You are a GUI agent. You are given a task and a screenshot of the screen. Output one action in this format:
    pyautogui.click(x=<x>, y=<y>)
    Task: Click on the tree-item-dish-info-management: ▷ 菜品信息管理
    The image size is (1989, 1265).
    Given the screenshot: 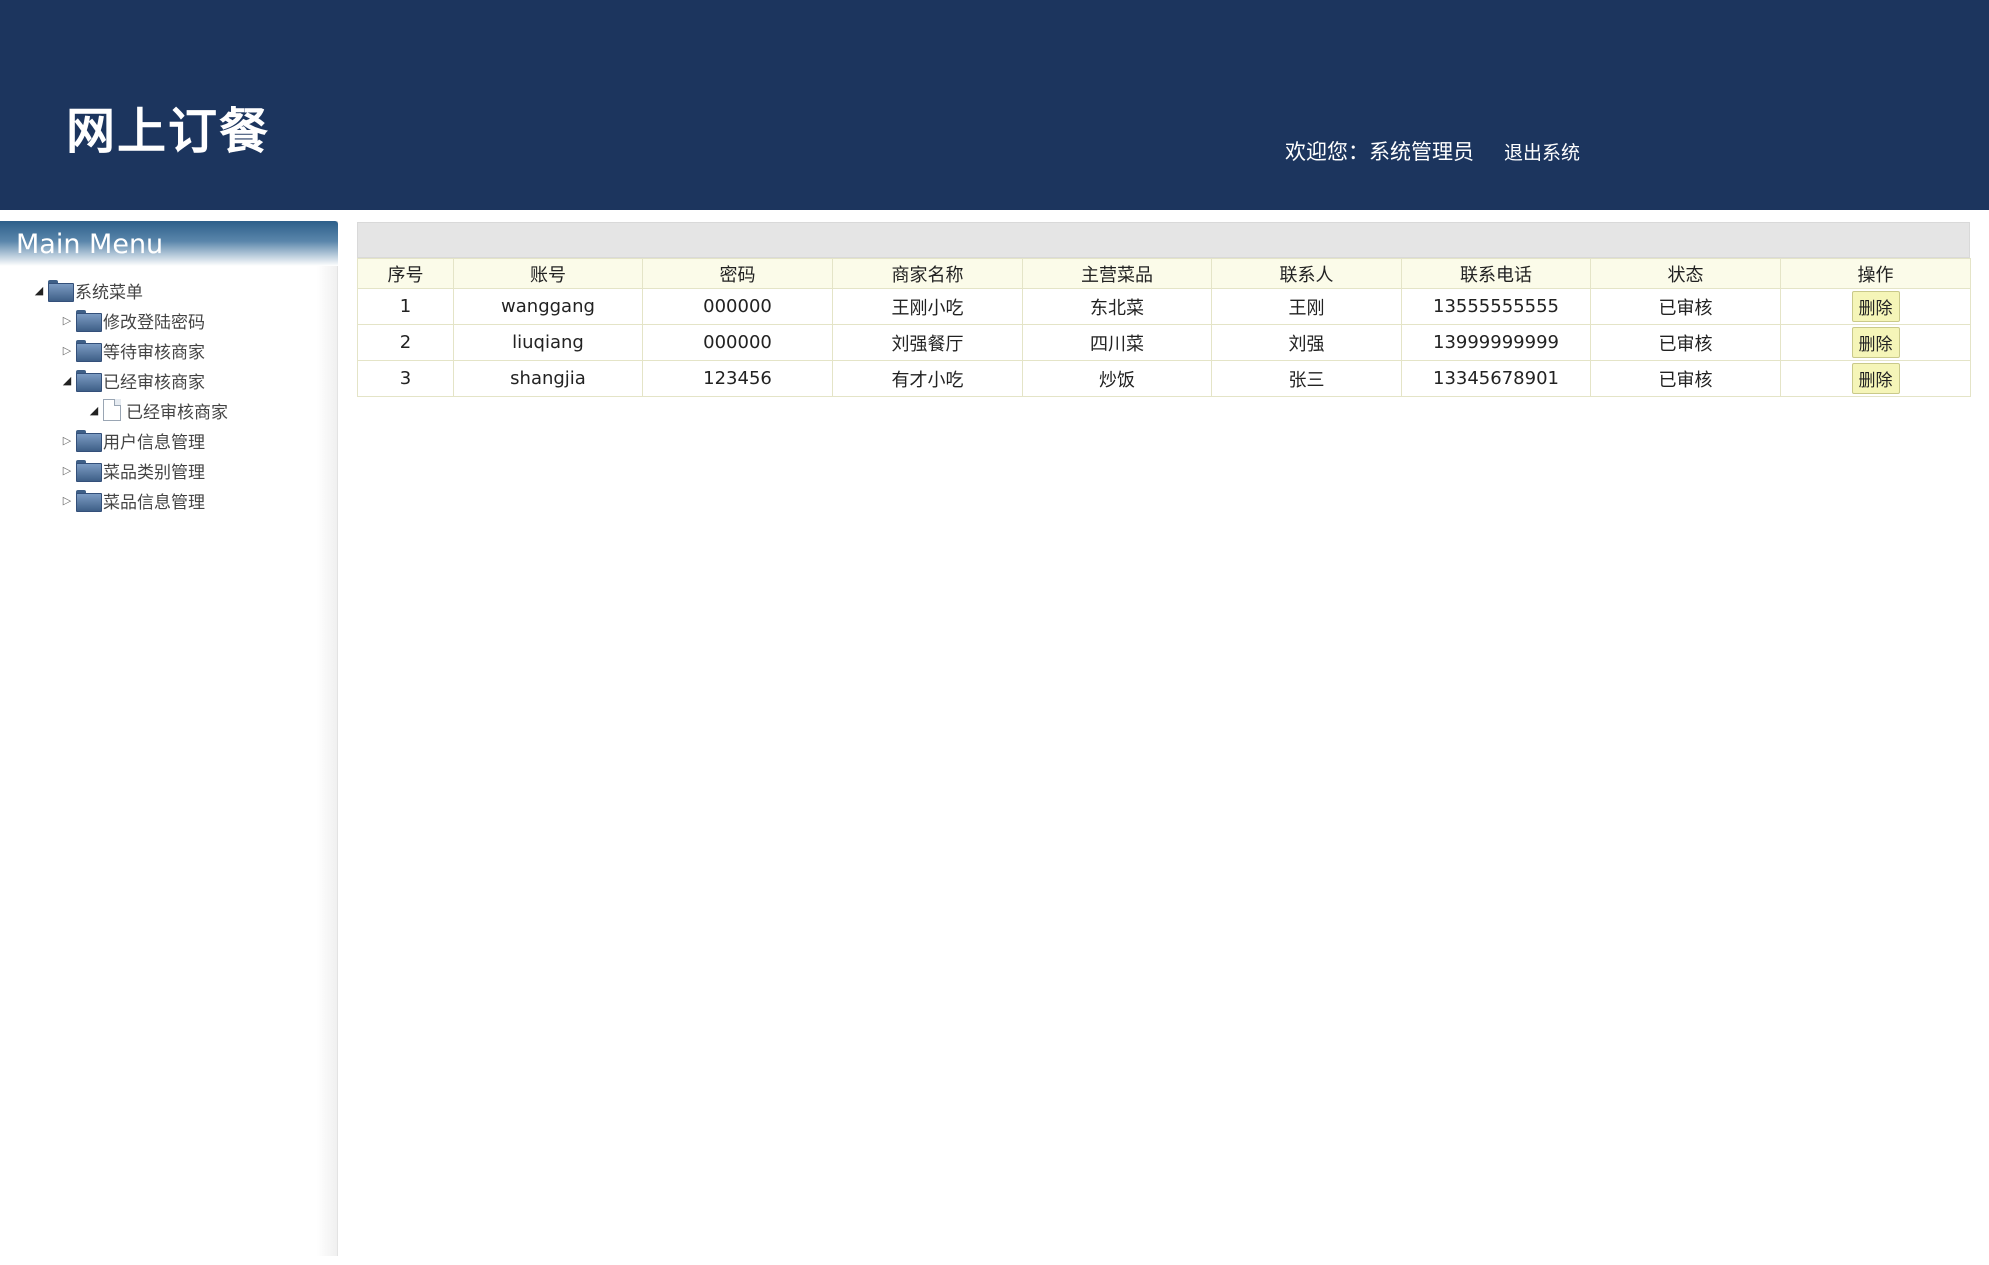 What is the action you would take?
    pyautogui.click(x=131, y=500)
    